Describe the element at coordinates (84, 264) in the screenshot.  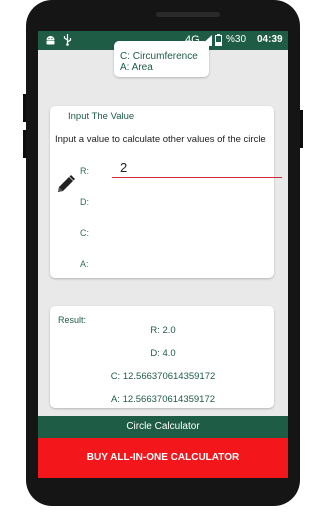
I see `area-label: A:` at that location.